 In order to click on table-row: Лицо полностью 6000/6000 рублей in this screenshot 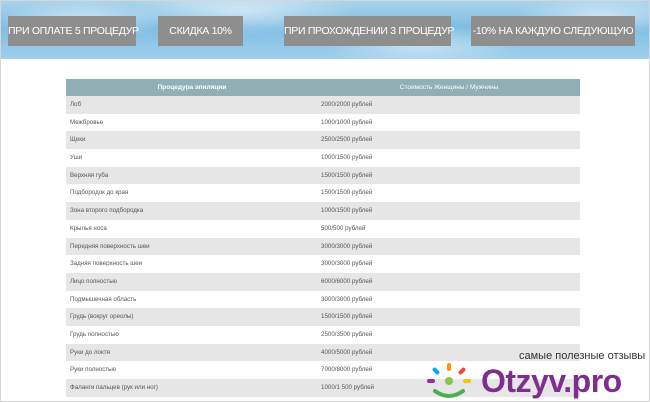, I will do `click(323, 281)`.